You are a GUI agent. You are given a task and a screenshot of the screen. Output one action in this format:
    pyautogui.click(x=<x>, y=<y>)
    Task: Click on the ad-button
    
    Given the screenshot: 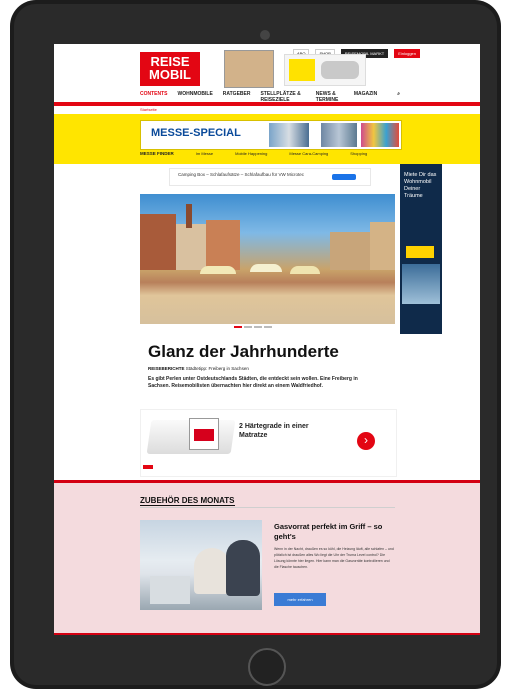 What is the action you would take?
    pyautogui.click(x=344, y=177)
    